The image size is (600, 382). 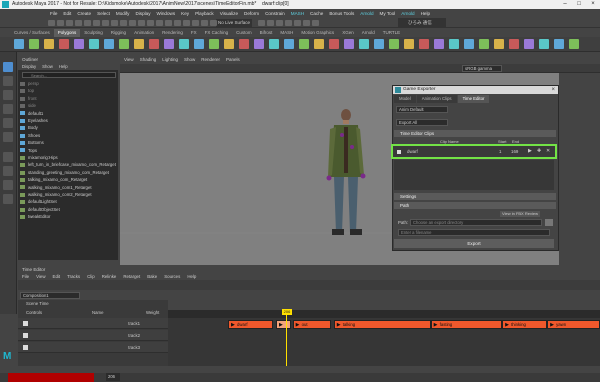 I want to click on track-row: track3, so click(x=93, y=347).